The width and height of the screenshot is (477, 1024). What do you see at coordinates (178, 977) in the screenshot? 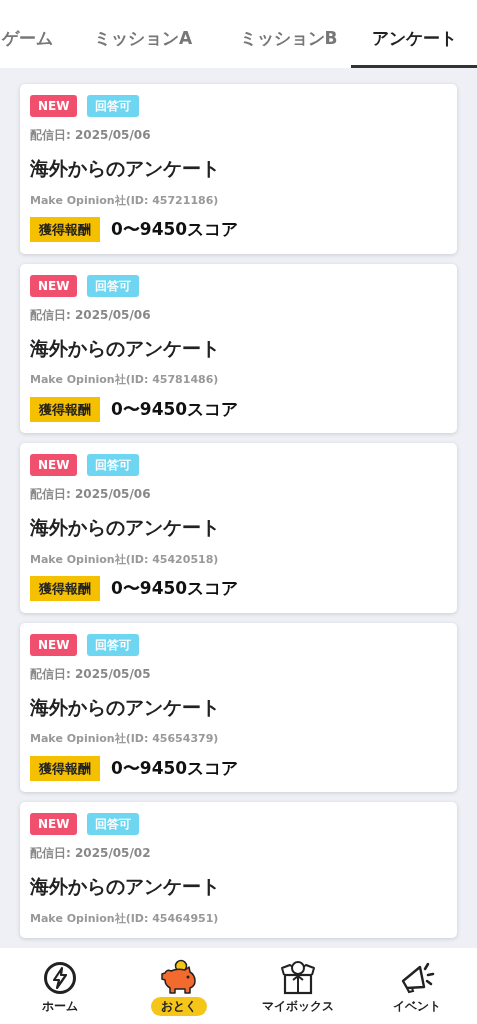
I see `piggy-bank-icon` at bounding box center [178, 977].